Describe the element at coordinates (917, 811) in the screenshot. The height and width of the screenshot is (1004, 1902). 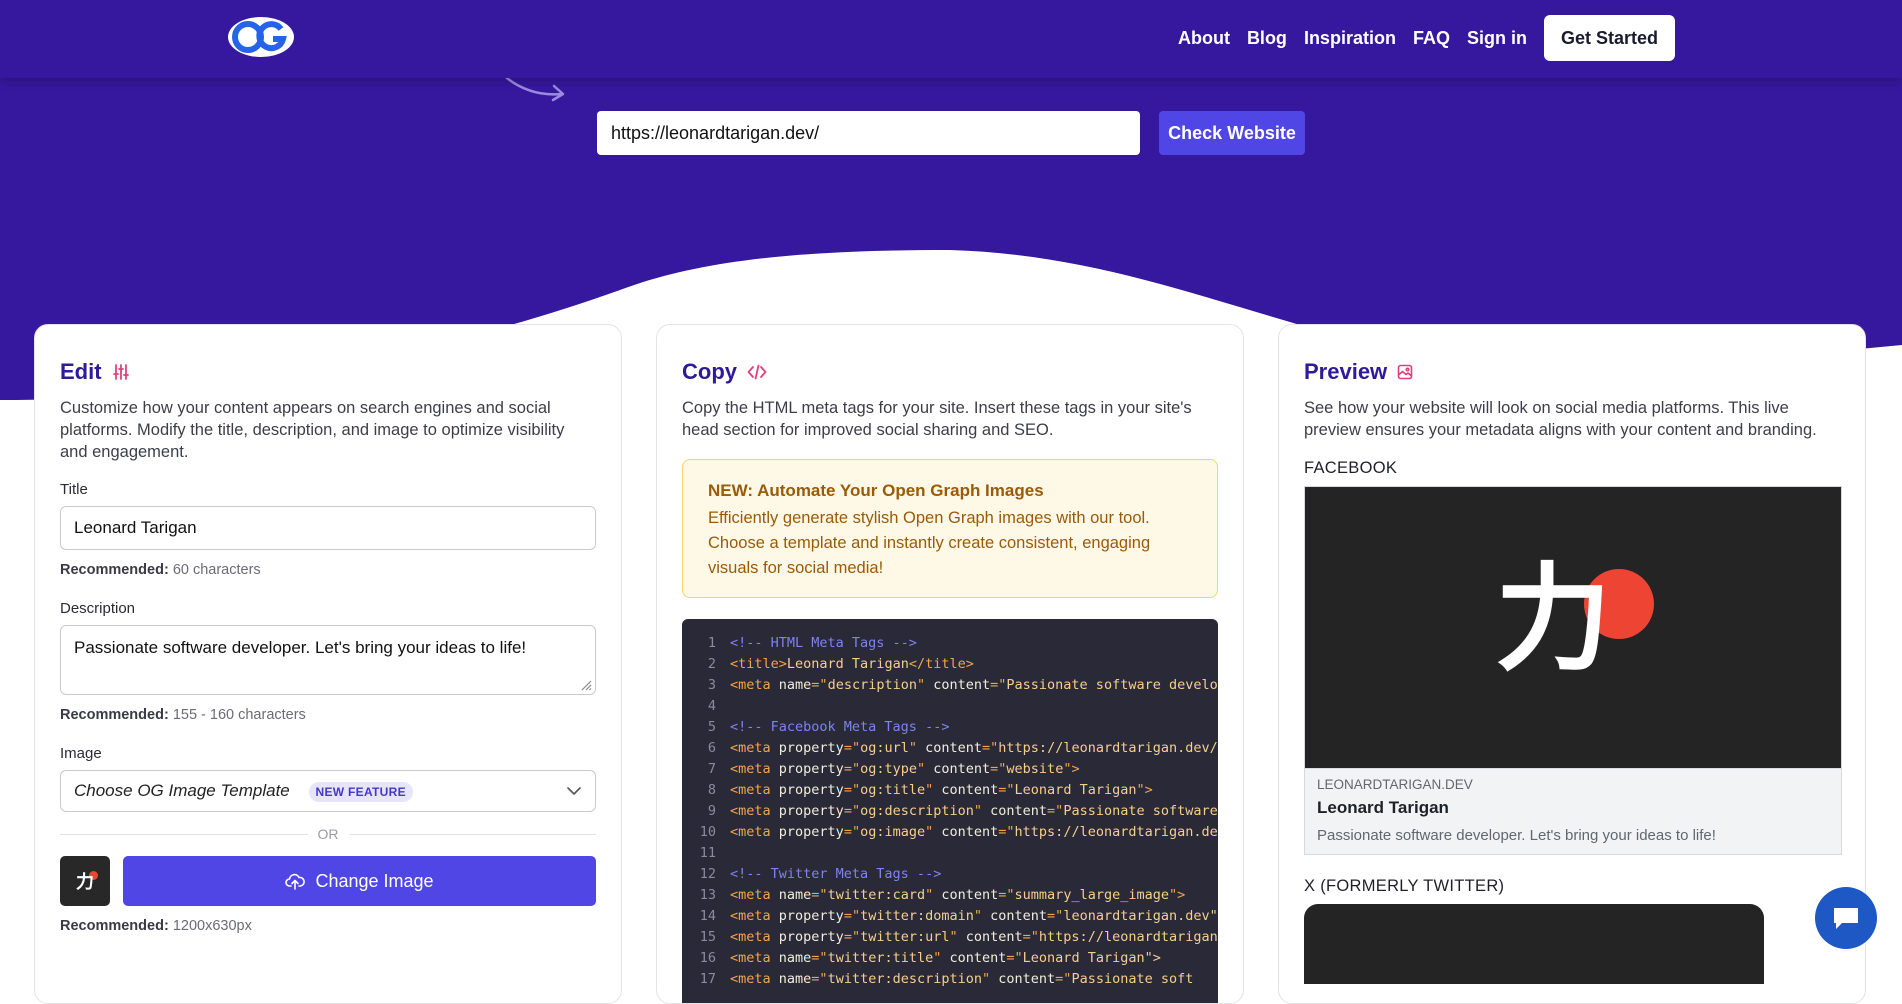
I see `code-token: og:description` at that location.